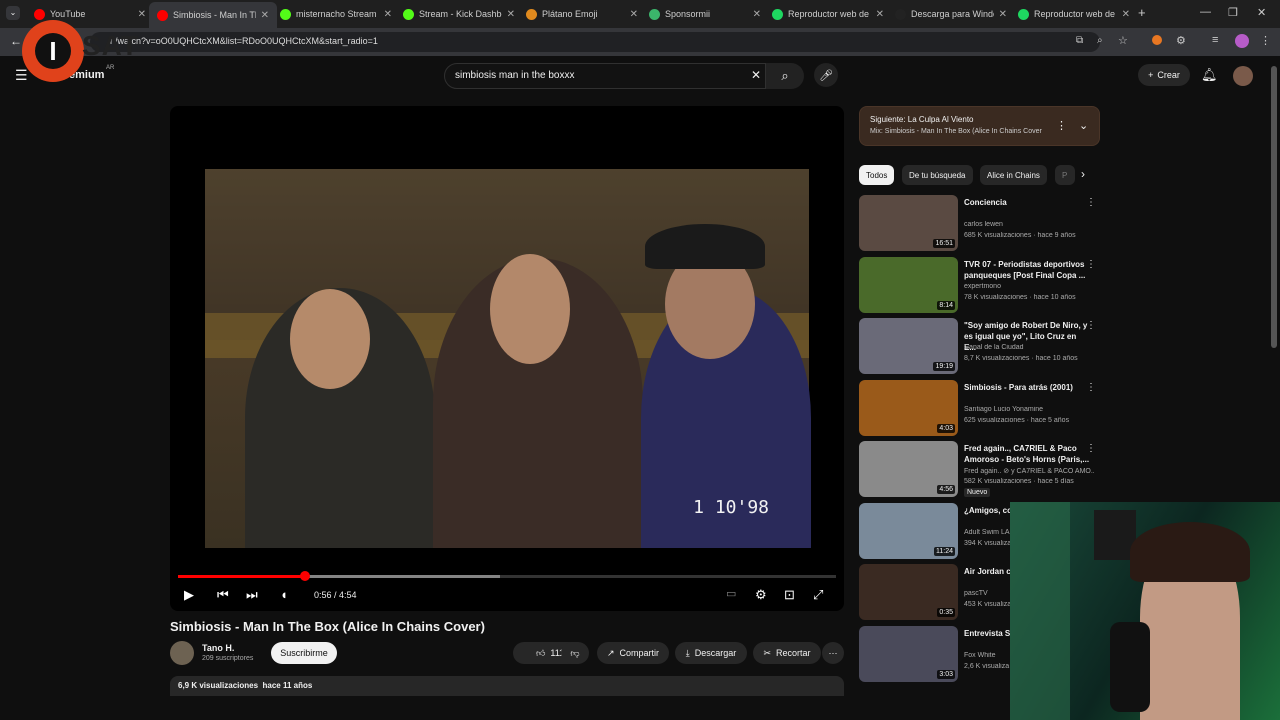 This screenshot has width=1280, height=720. Describe the element at coordinates (1181, 40) in the screenshot. I see `extensions-puzzle-icon: ⚙` at that location.